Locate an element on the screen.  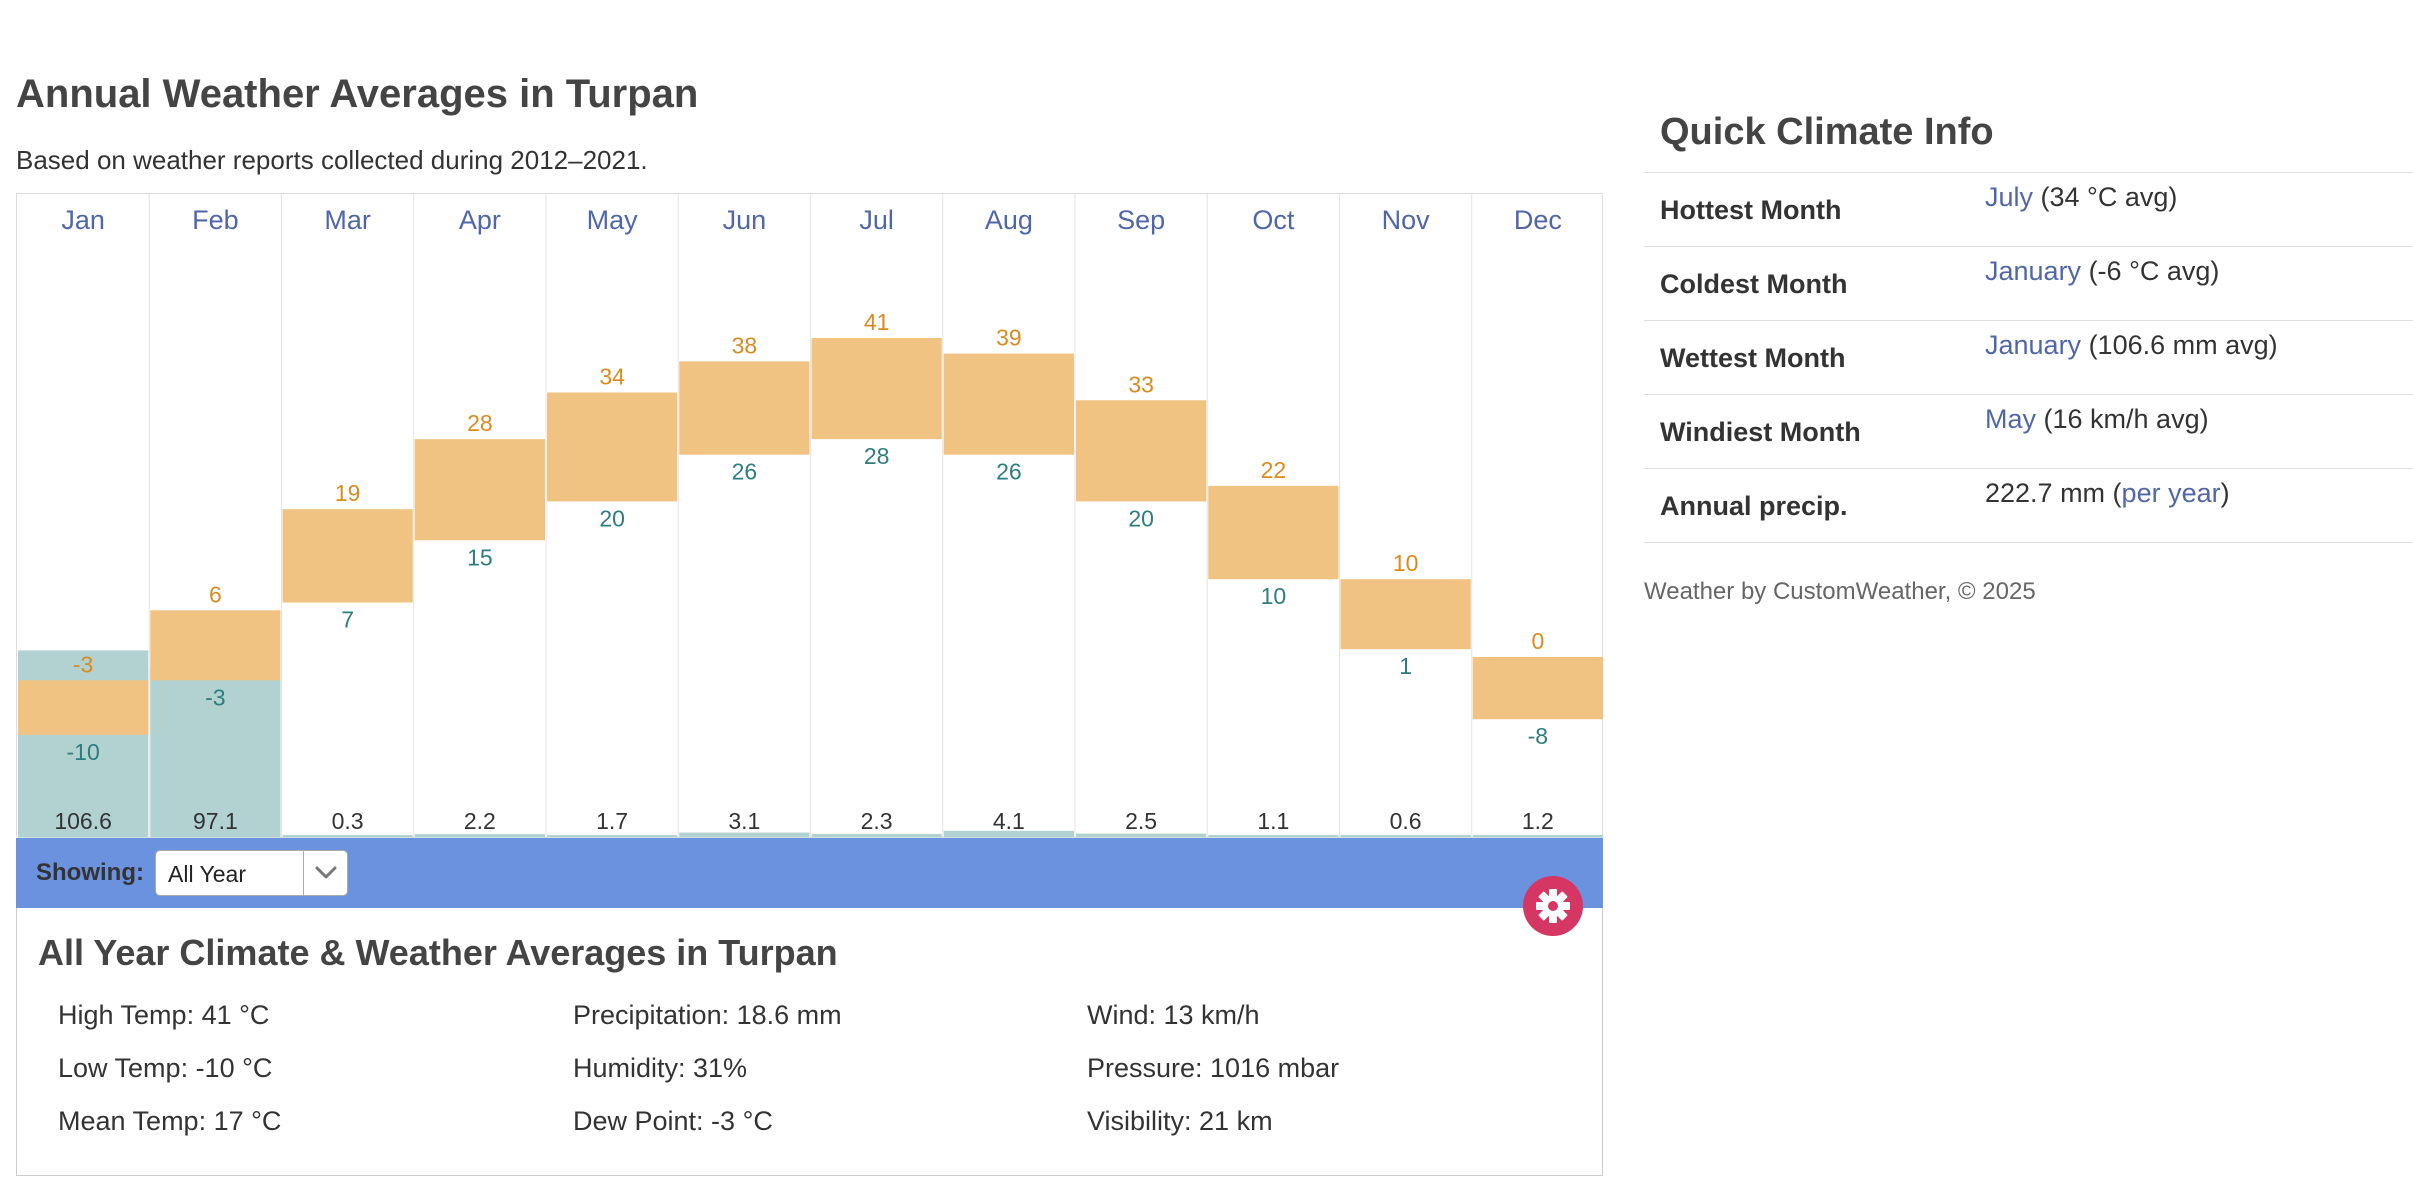
high-temp-label: 6 is located at coordinates (215, 594).